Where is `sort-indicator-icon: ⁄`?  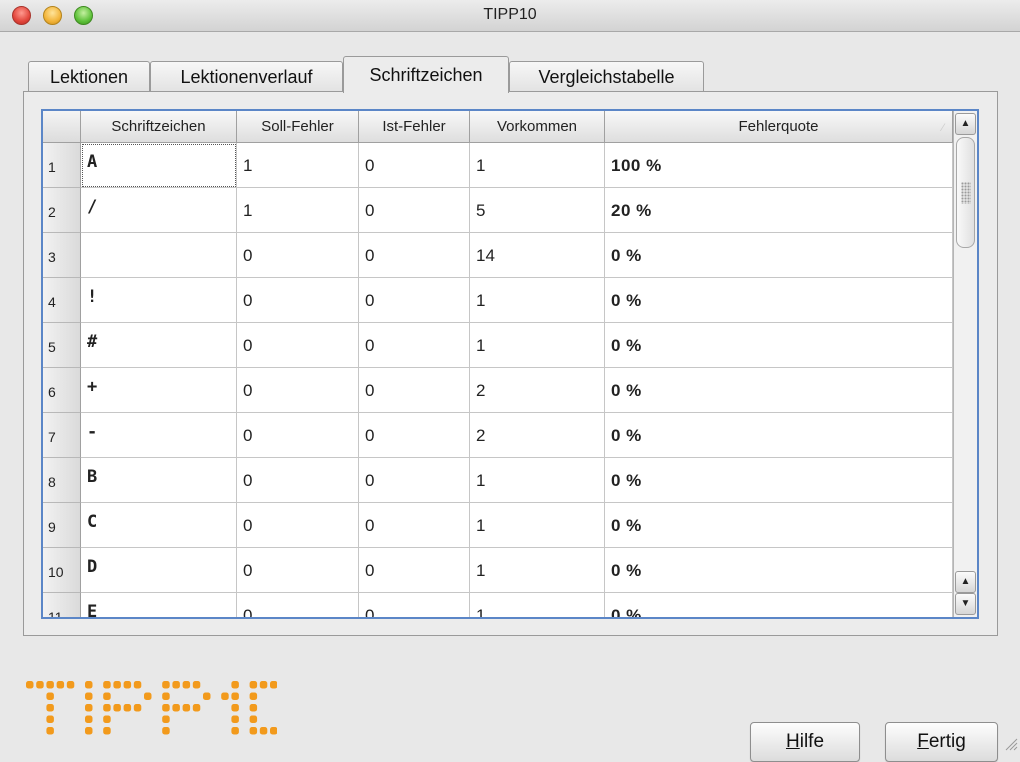
sort-indicator-icon: ⁄ is located at coordinates (943, 128).